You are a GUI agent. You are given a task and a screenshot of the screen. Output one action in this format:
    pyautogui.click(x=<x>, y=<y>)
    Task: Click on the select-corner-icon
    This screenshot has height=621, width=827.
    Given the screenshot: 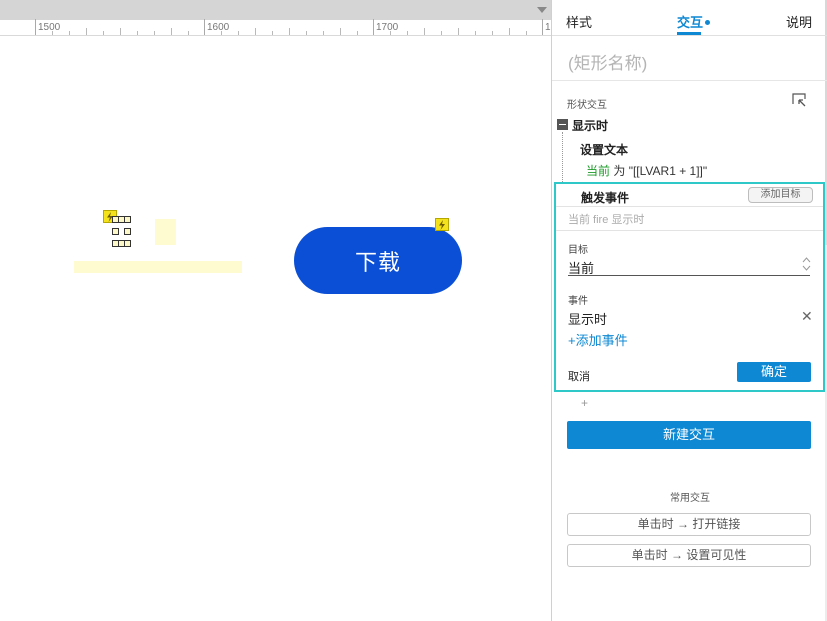 What is the action you would take?
    pyautogui.click(x=799, y=100)
    